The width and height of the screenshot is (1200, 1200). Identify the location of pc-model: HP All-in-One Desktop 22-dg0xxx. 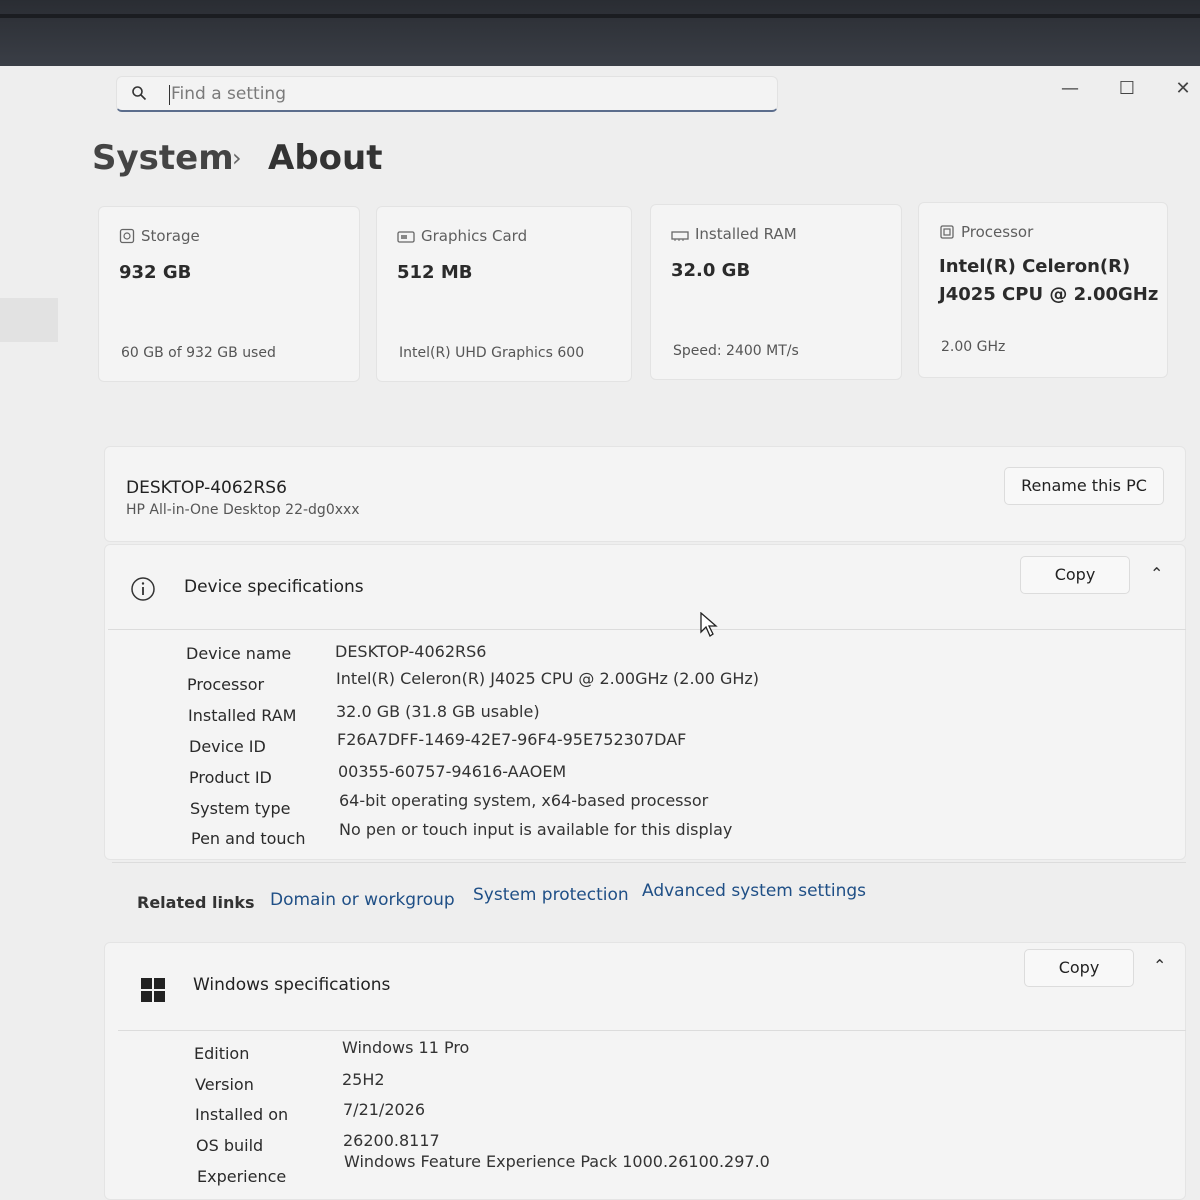
(243, 510).